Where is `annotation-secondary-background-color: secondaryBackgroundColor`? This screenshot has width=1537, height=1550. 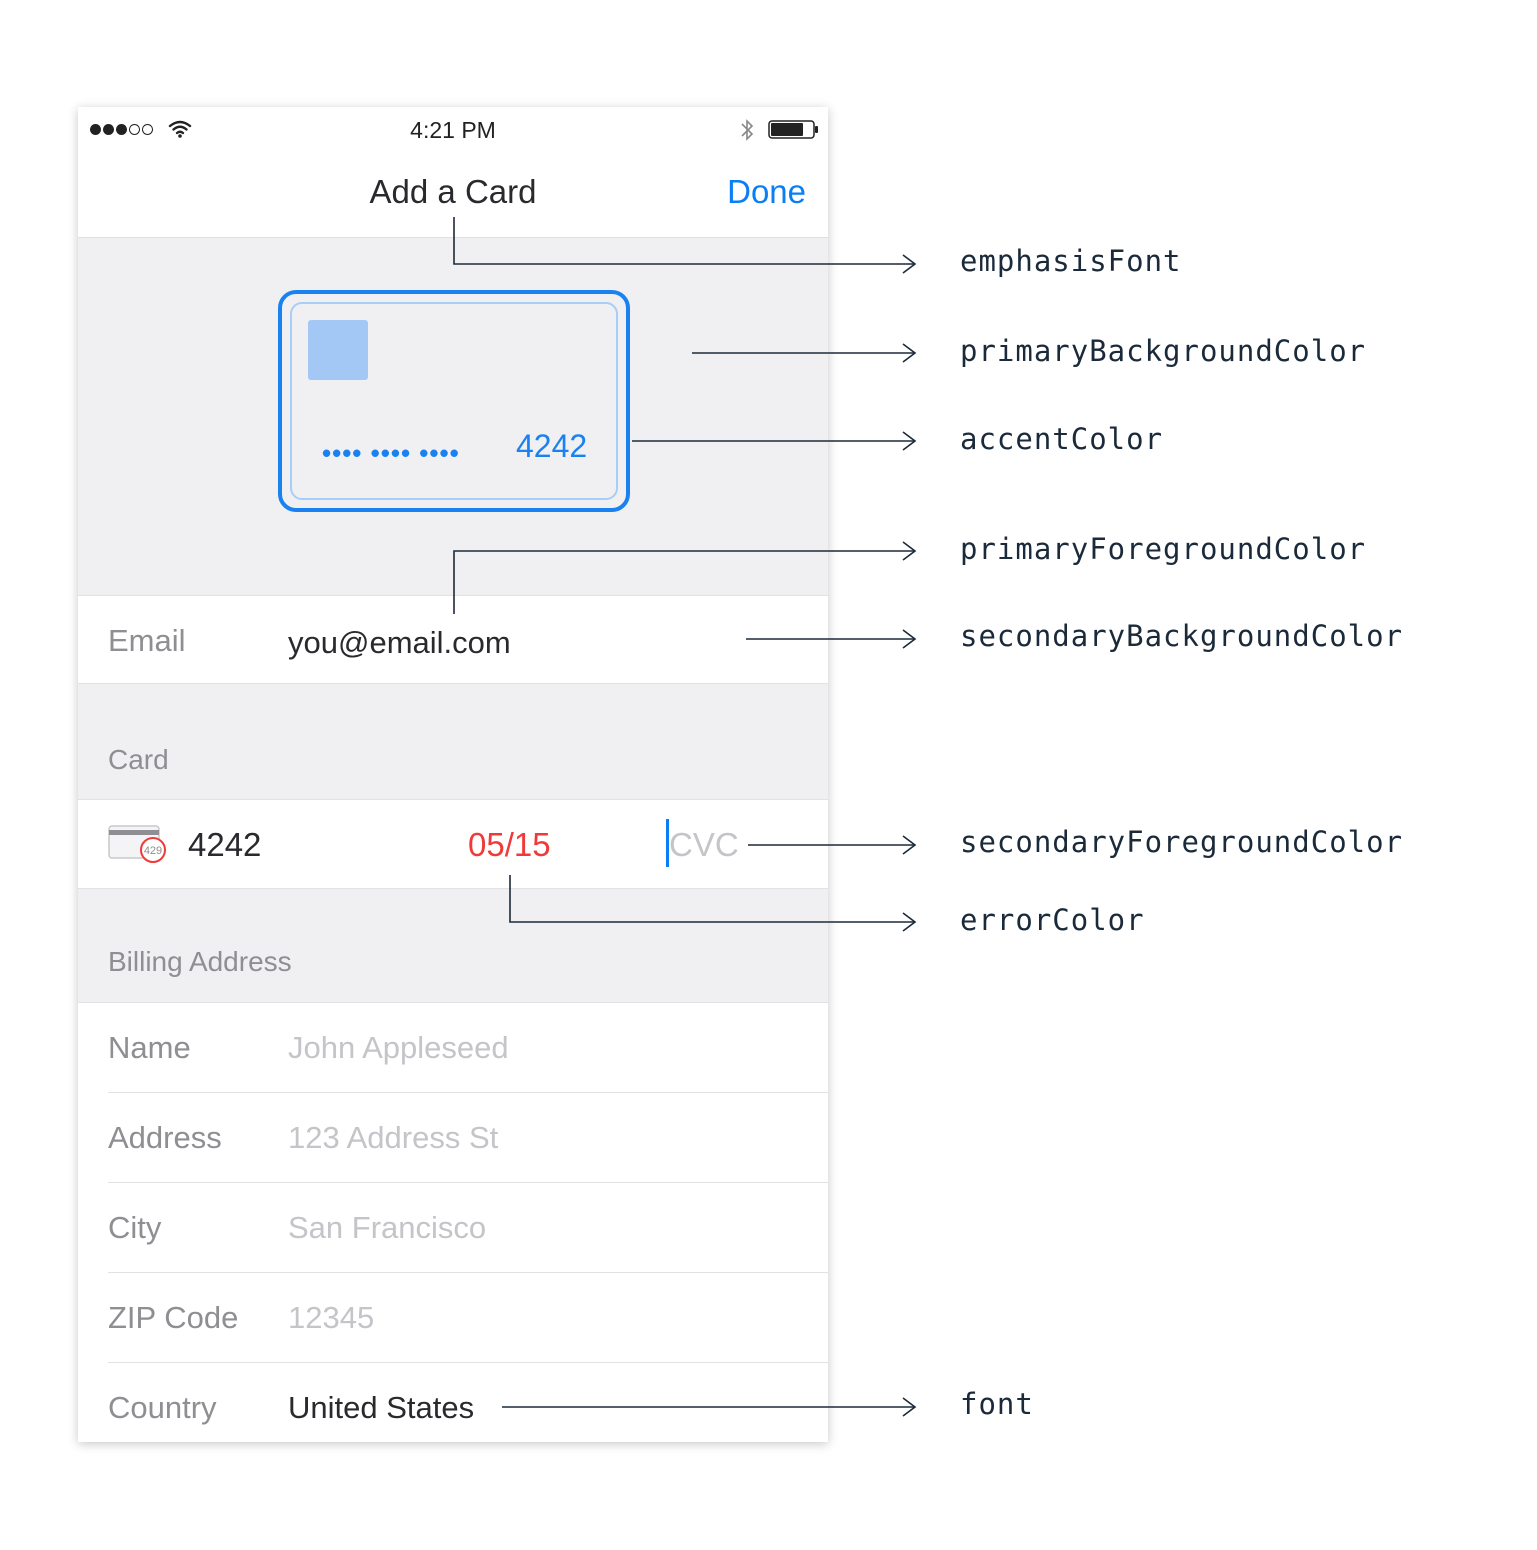
annotation-secondary-background-color: secondaryBackgroundColor is located at coordinates (1182, 636).